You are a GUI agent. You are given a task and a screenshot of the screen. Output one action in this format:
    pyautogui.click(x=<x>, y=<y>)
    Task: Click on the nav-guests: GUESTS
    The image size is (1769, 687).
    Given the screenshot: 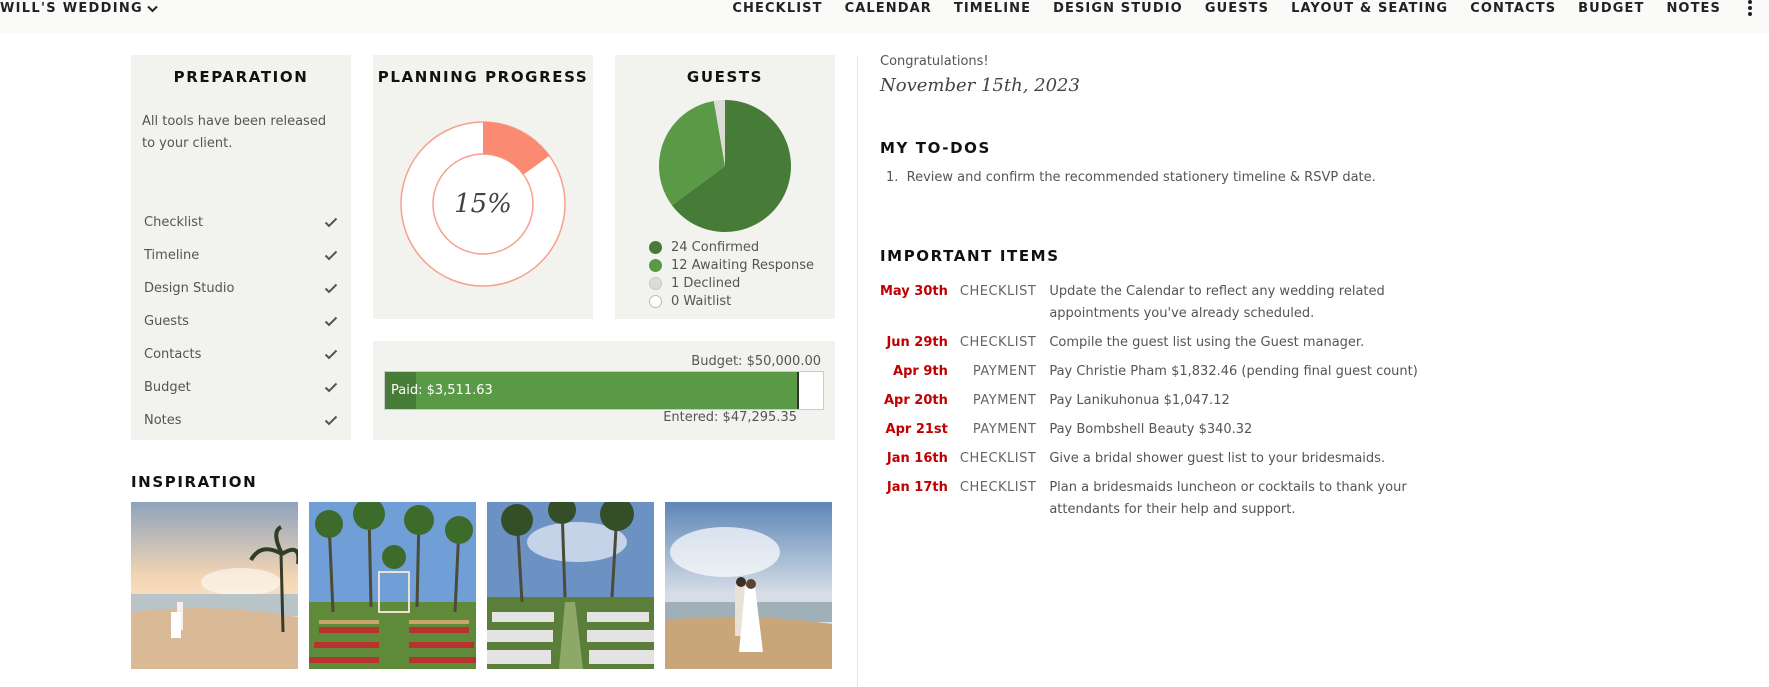 What is the action you would take?
    pyautogui.click(x=1237, y=8)
    